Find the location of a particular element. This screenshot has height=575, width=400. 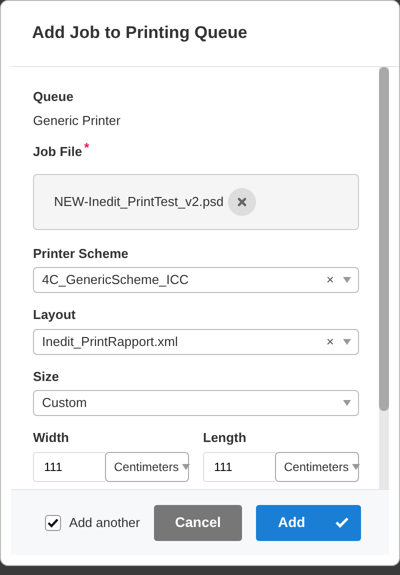

cancel-button: Cancel is located at coordinates (198, 522).